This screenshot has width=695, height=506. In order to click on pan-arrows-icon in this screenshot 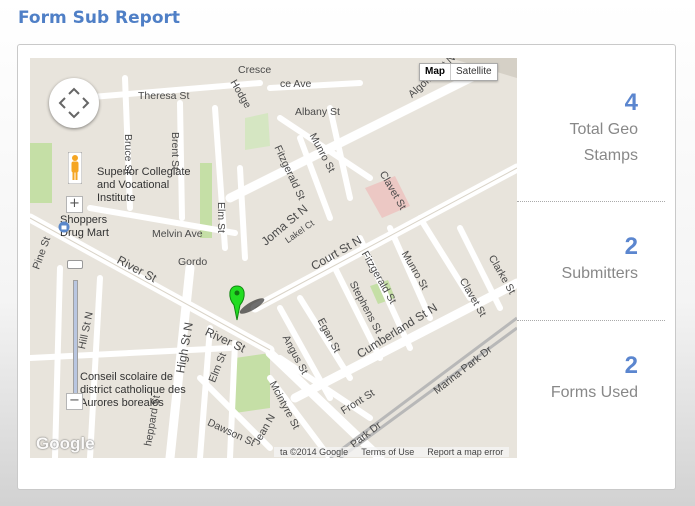, I will do `click(74, 103)`.